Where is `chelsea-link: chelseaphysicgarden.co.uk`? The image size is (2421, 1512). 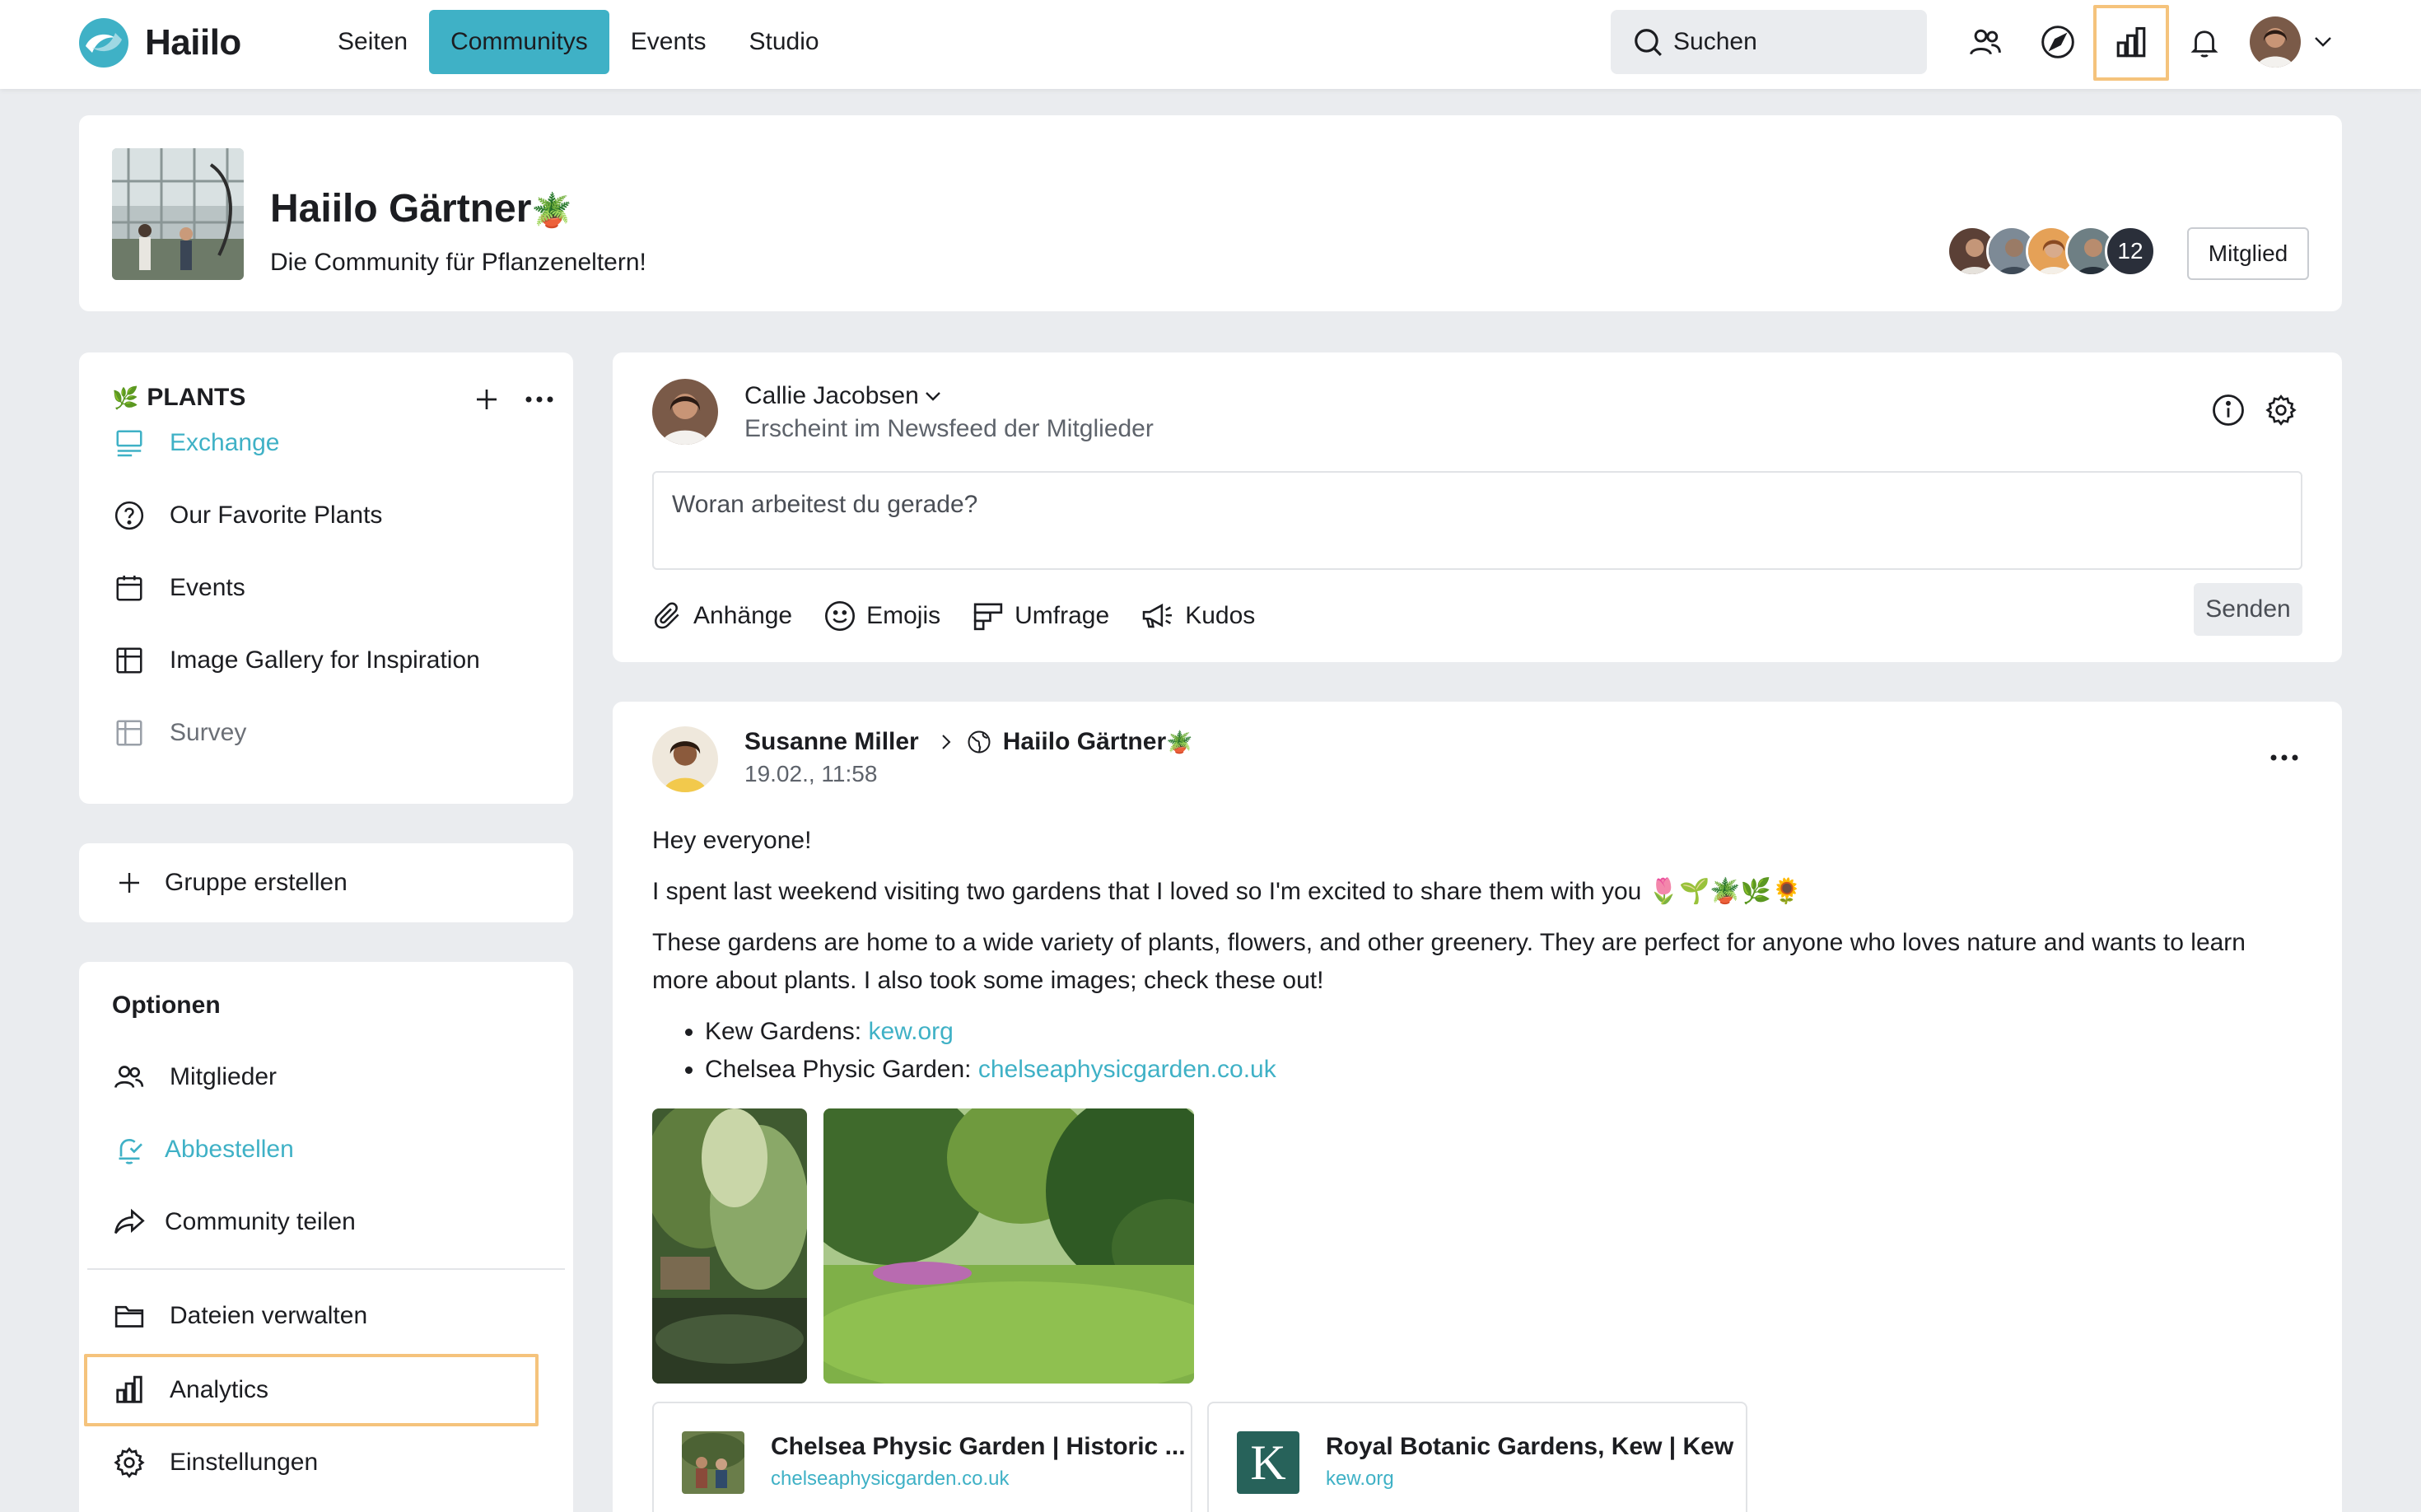 chelsea-link: chelseaphysicgarden.co.uk is located at coordinates (1127, 1069).